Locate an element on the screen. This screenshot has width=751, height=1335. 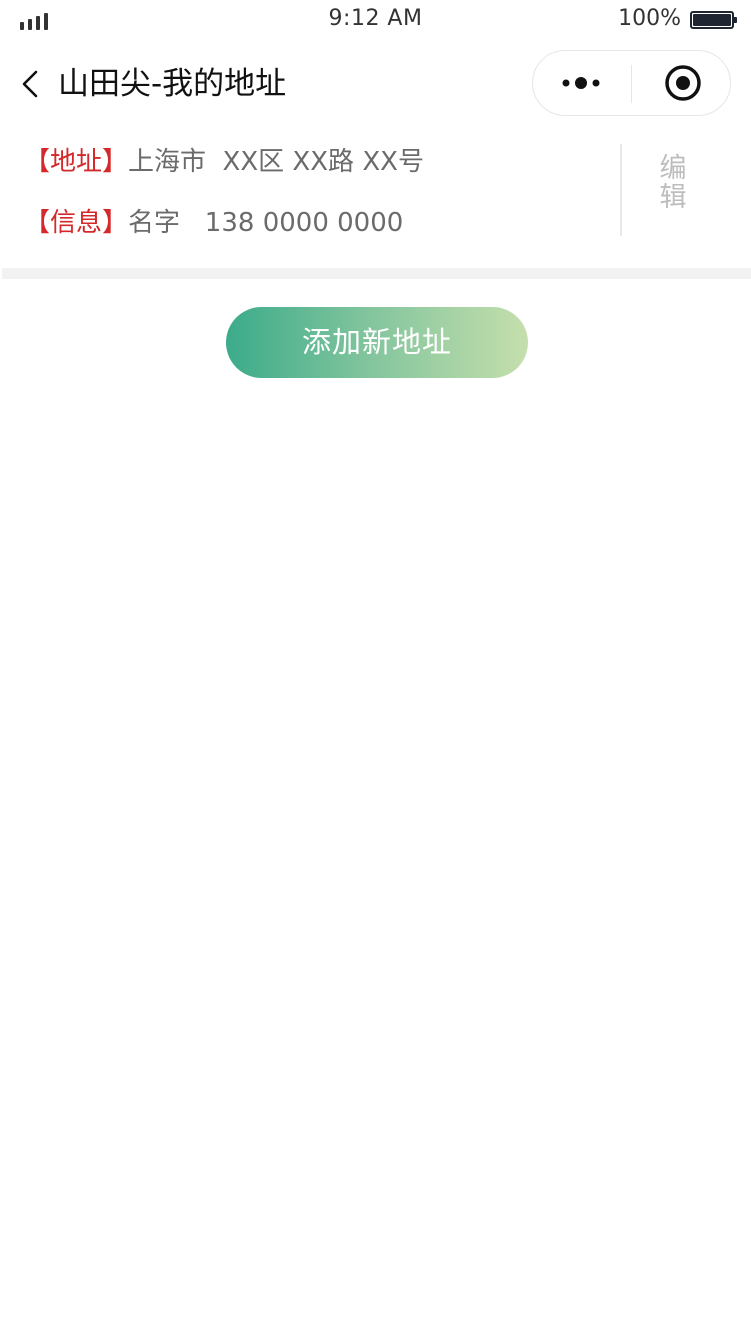
status-bar: 9:12 AM 100% is located at coordinates (375, 21).